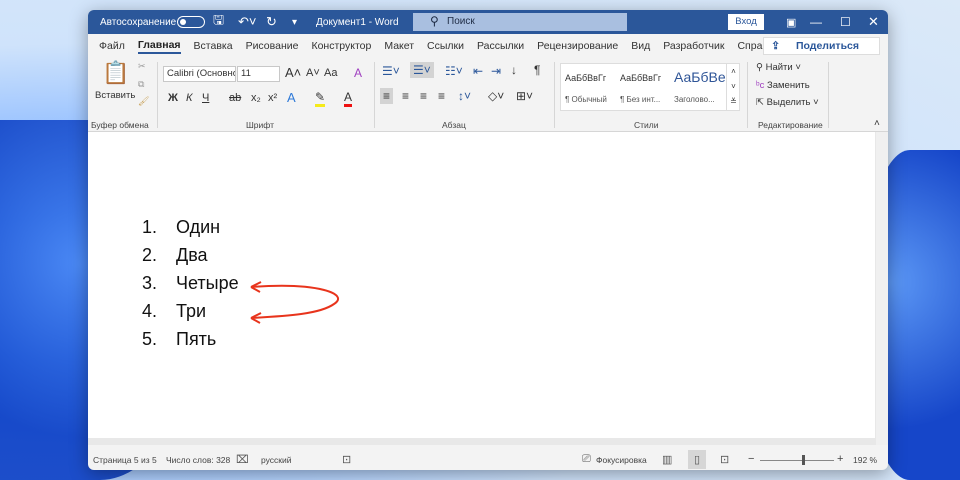  I want to click on document-title: Документ1 - Word, so click(357, 22).